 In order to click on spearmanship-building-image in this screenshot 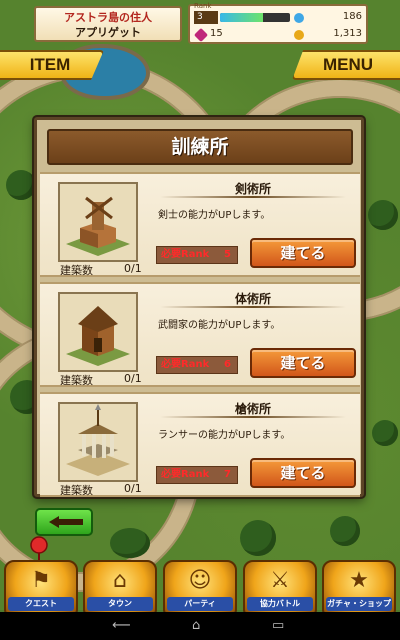, I will do `click(98, 442)`.